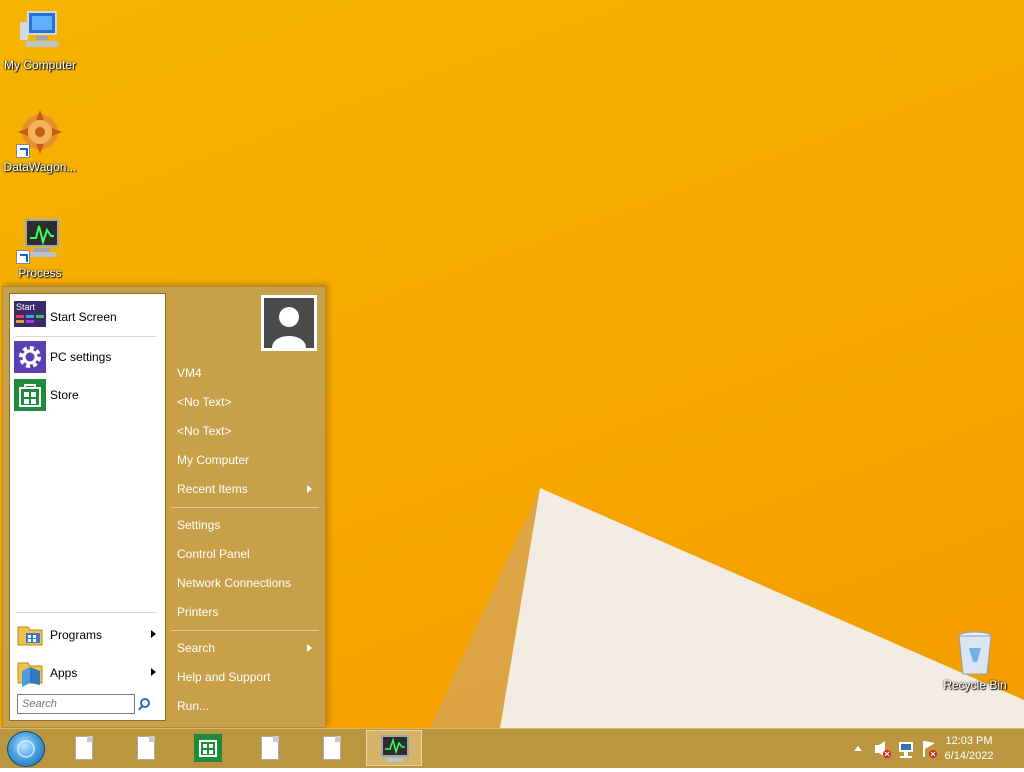  I want to click on taskbar-button-store, so click(208, 748).